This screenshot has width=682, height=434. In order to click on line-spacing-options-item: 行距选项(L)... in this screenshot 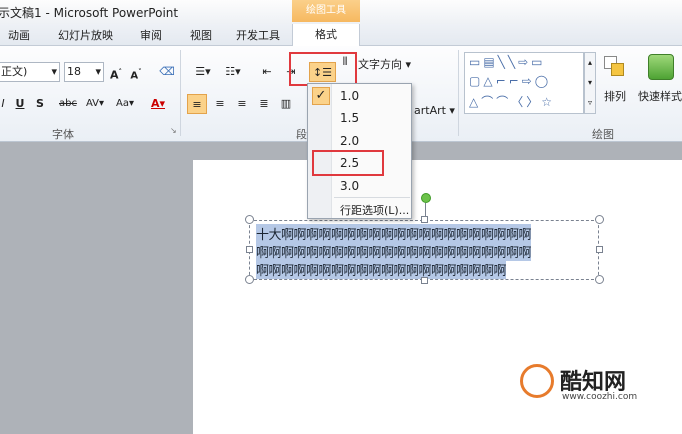, I will do `click(374, 210)`.